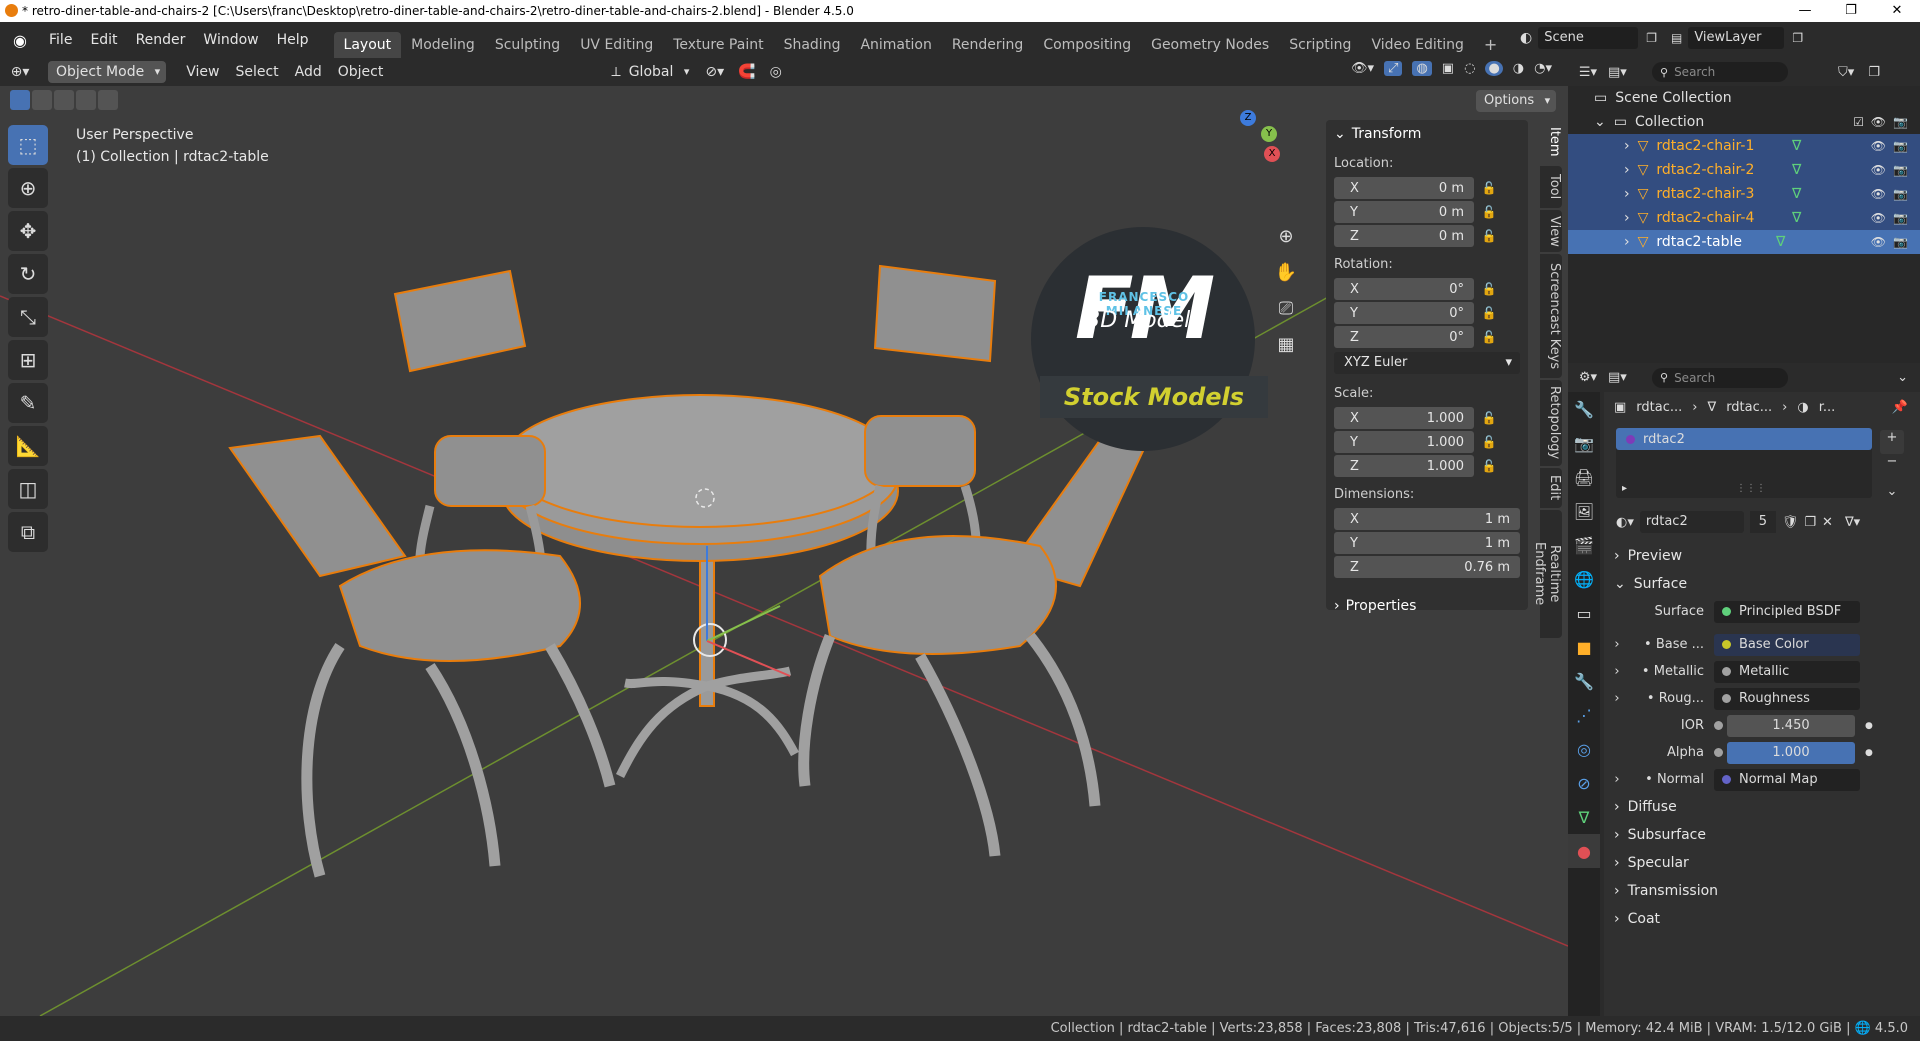 This screenshot has width=1920, height=1041. I want to click on view-layer-field: ViewLayer, so click(1736, 38).